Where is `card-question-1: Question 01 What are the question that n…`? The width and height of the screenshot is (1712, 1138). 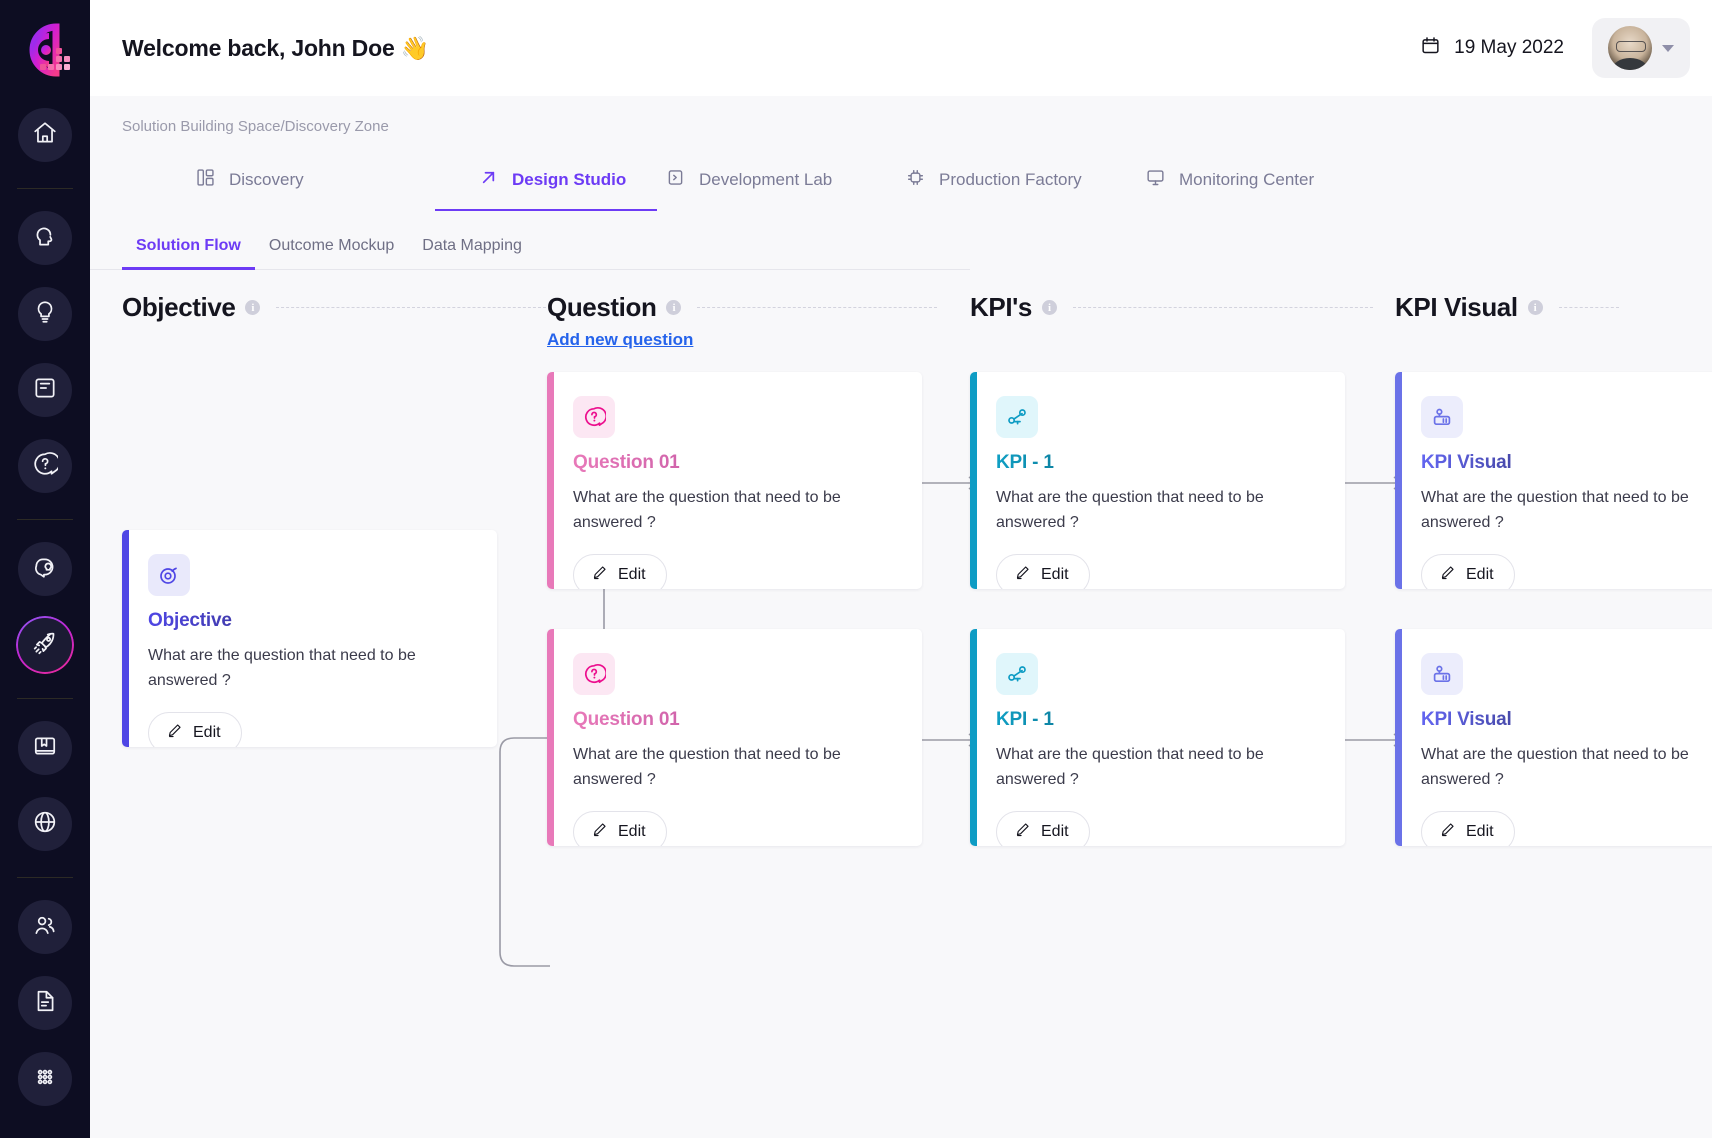 card-question-1: Question 01 What are the question that n… is located at coordinates (734, 480).